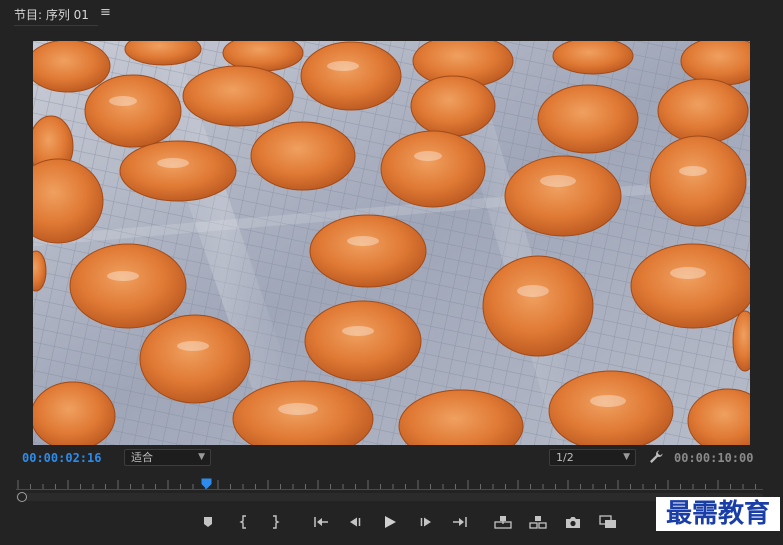 Image resolution: width=783 pixels, height=545 pixels. Describe the element at coordinates (275, 522) in the screenshot. I see `mark-out-icon` at that location.